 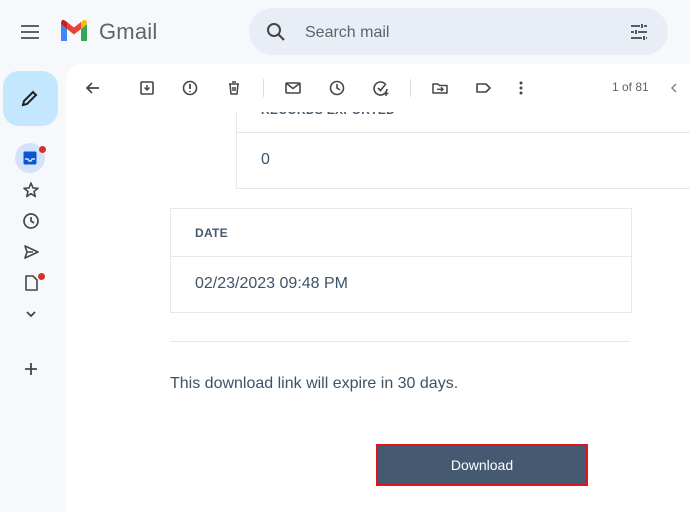 I want to click on search-options-icon, so click(x=639, y=32).